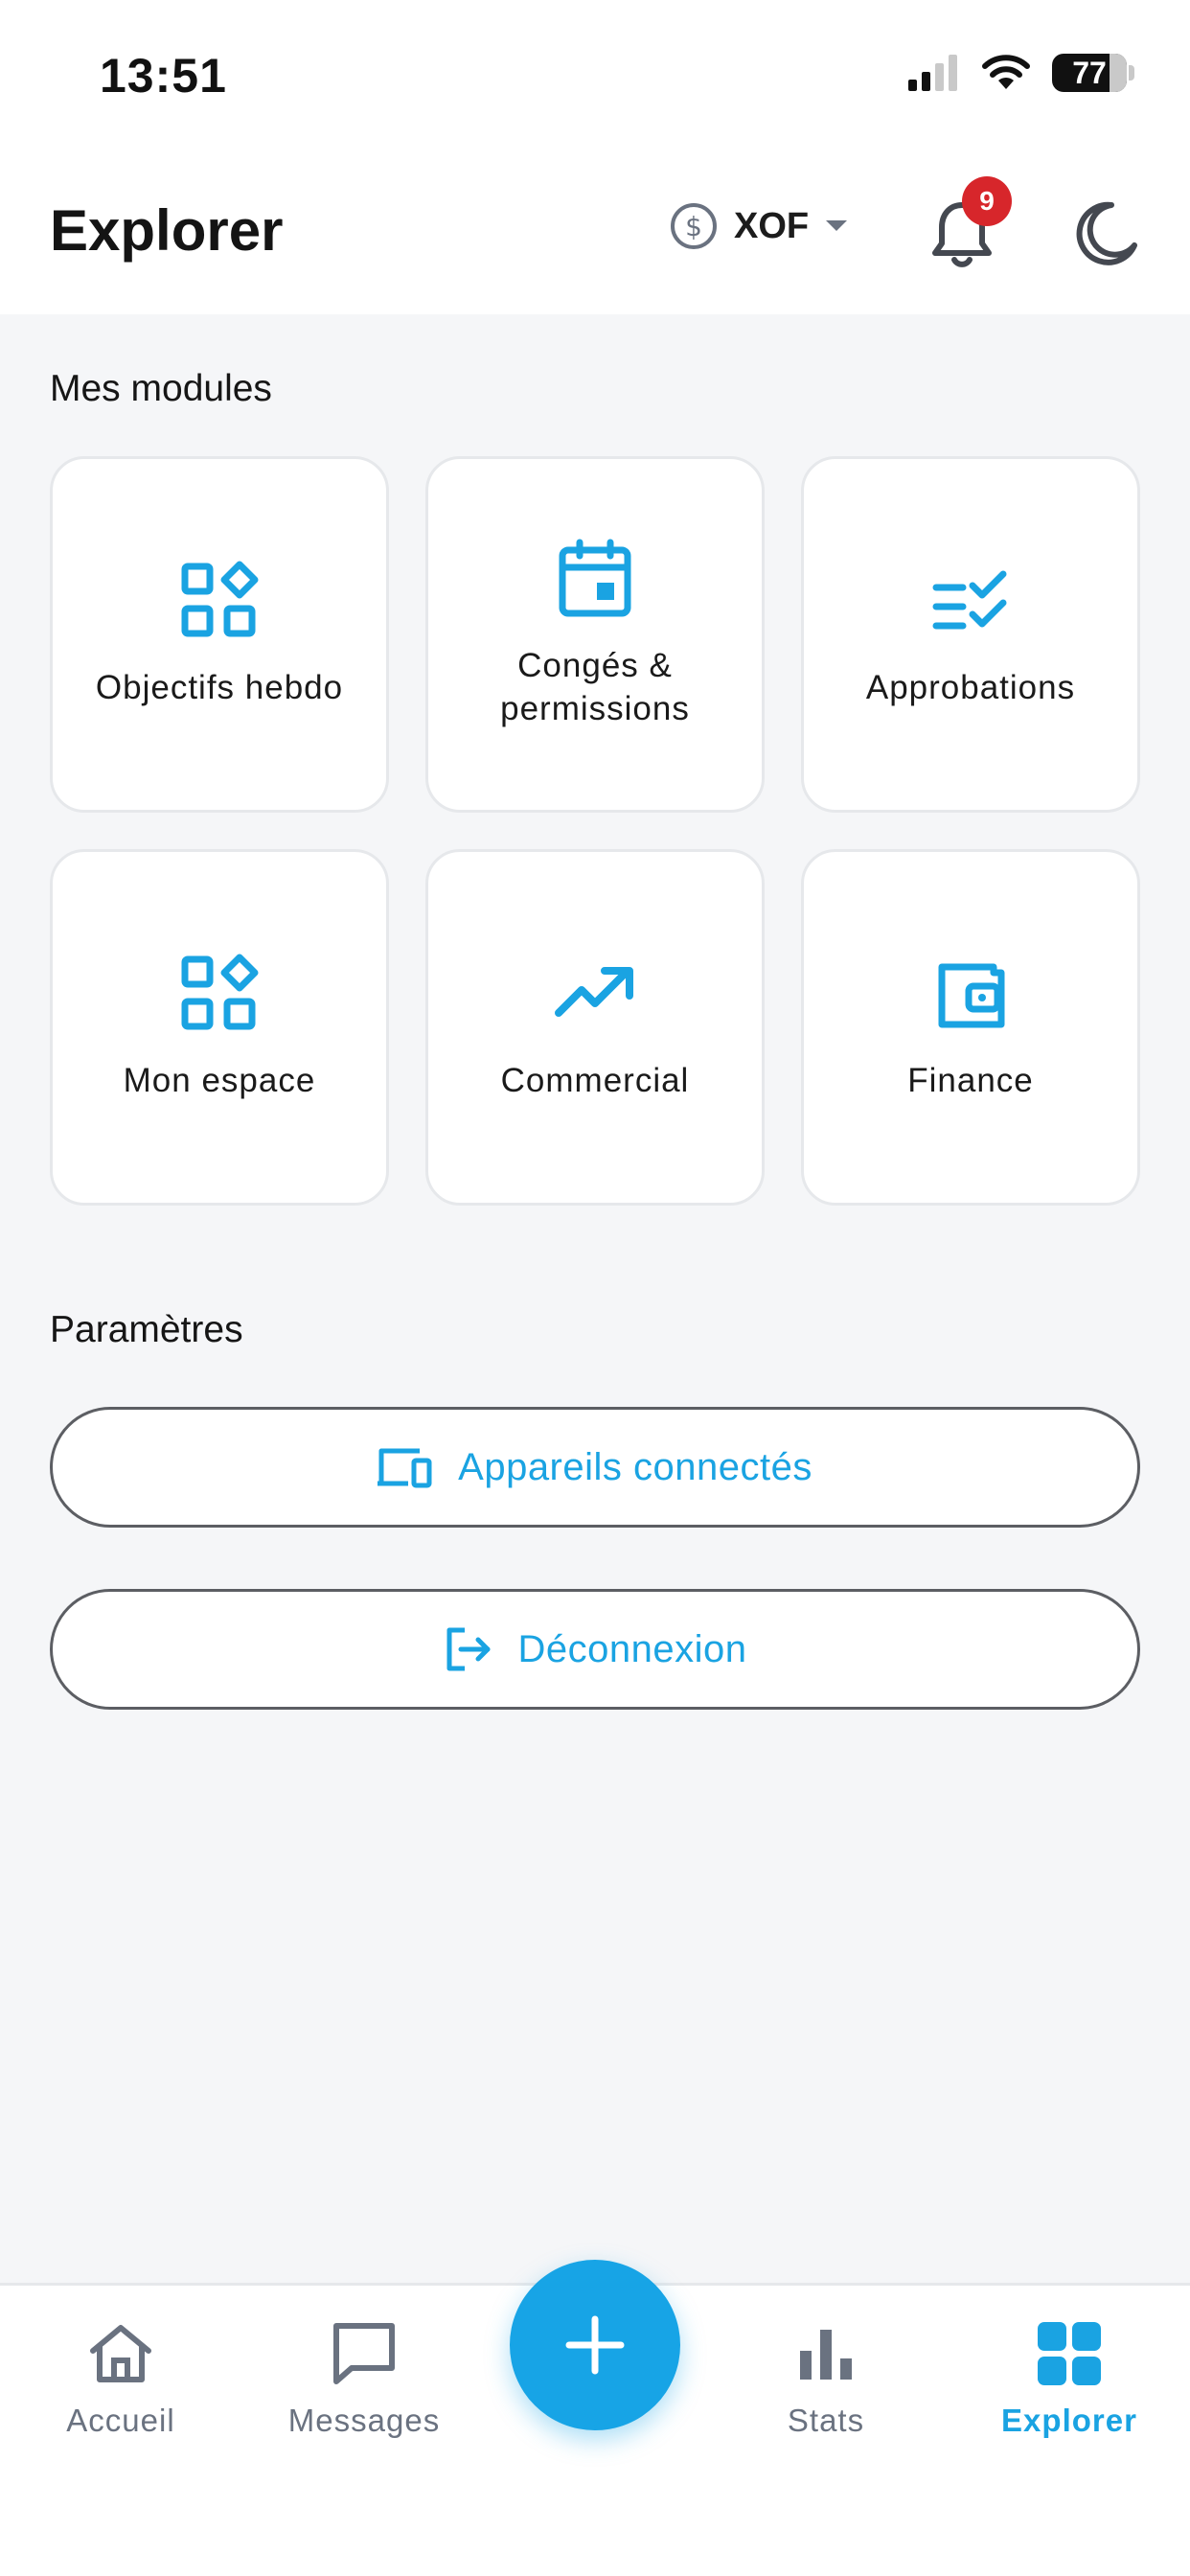 The height and width of the screenshot is (2576, 1190). I want to click on battery-indicator: 77, so click(1090, 73).